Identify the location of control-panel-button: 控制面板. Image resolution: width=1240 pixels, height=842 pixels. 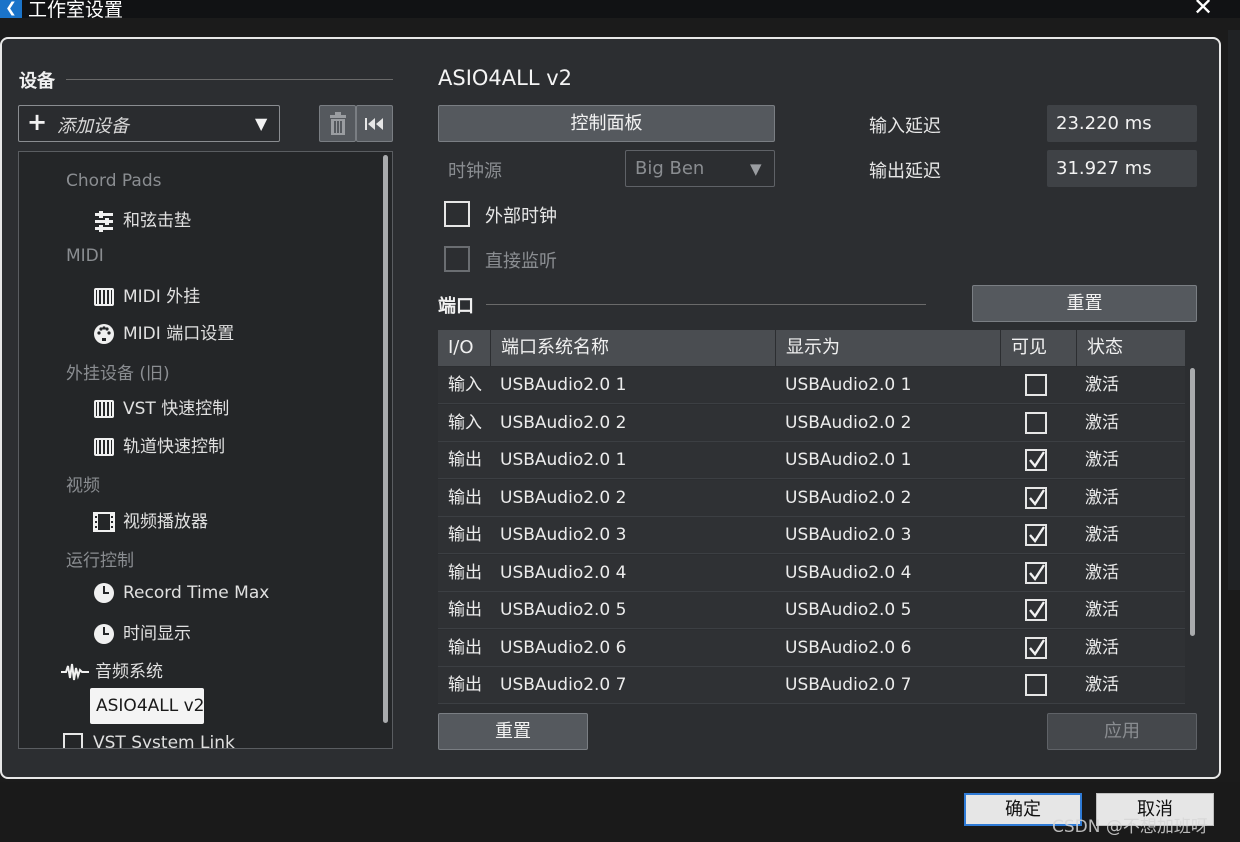
(606, 123).